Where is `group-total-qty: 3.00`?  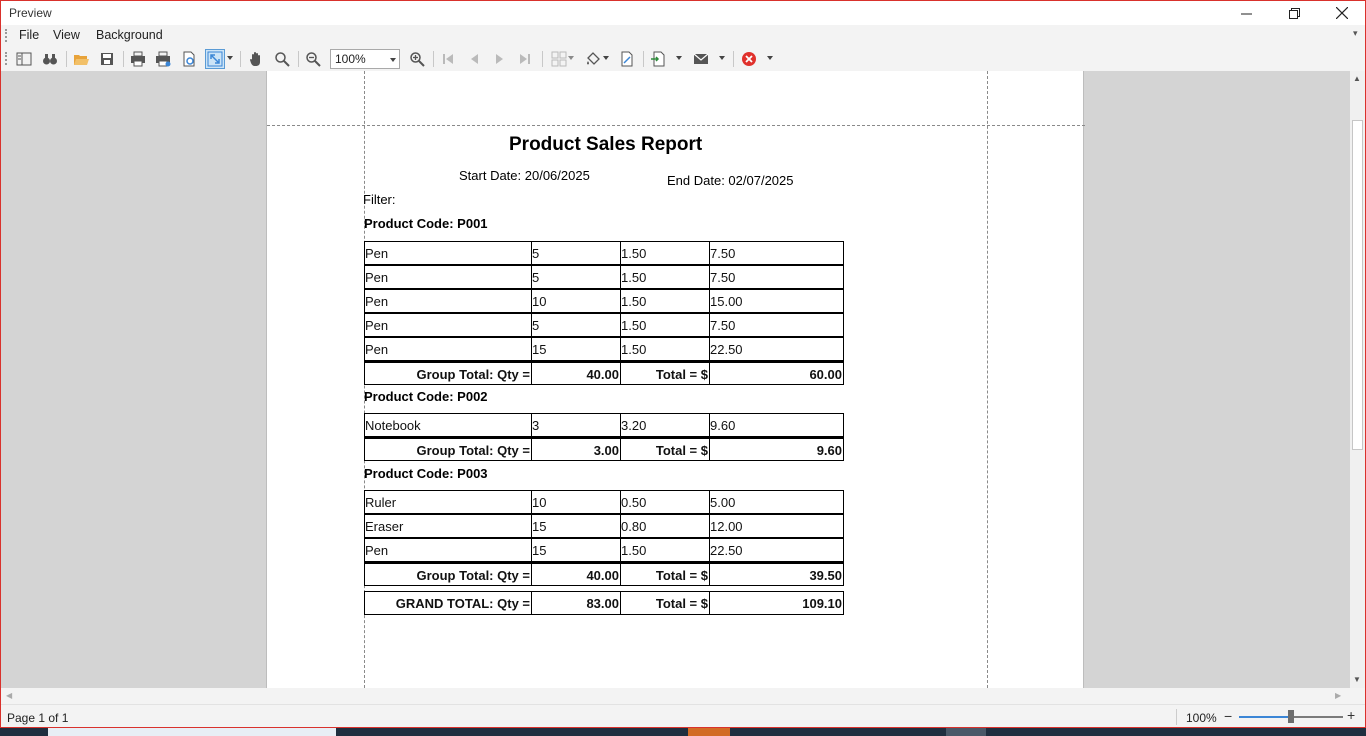
group-total-qty: 3.00 is located at coordinates (576, 449).